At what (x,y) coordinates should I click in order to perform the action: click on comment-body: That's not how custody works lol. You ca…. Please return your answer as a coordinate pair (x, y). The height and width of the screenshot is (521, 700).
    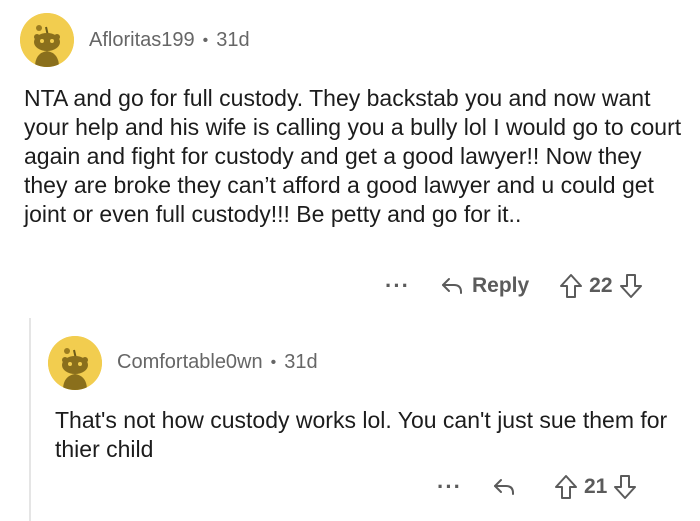
    Looking at the image, I should click on (361, 434).